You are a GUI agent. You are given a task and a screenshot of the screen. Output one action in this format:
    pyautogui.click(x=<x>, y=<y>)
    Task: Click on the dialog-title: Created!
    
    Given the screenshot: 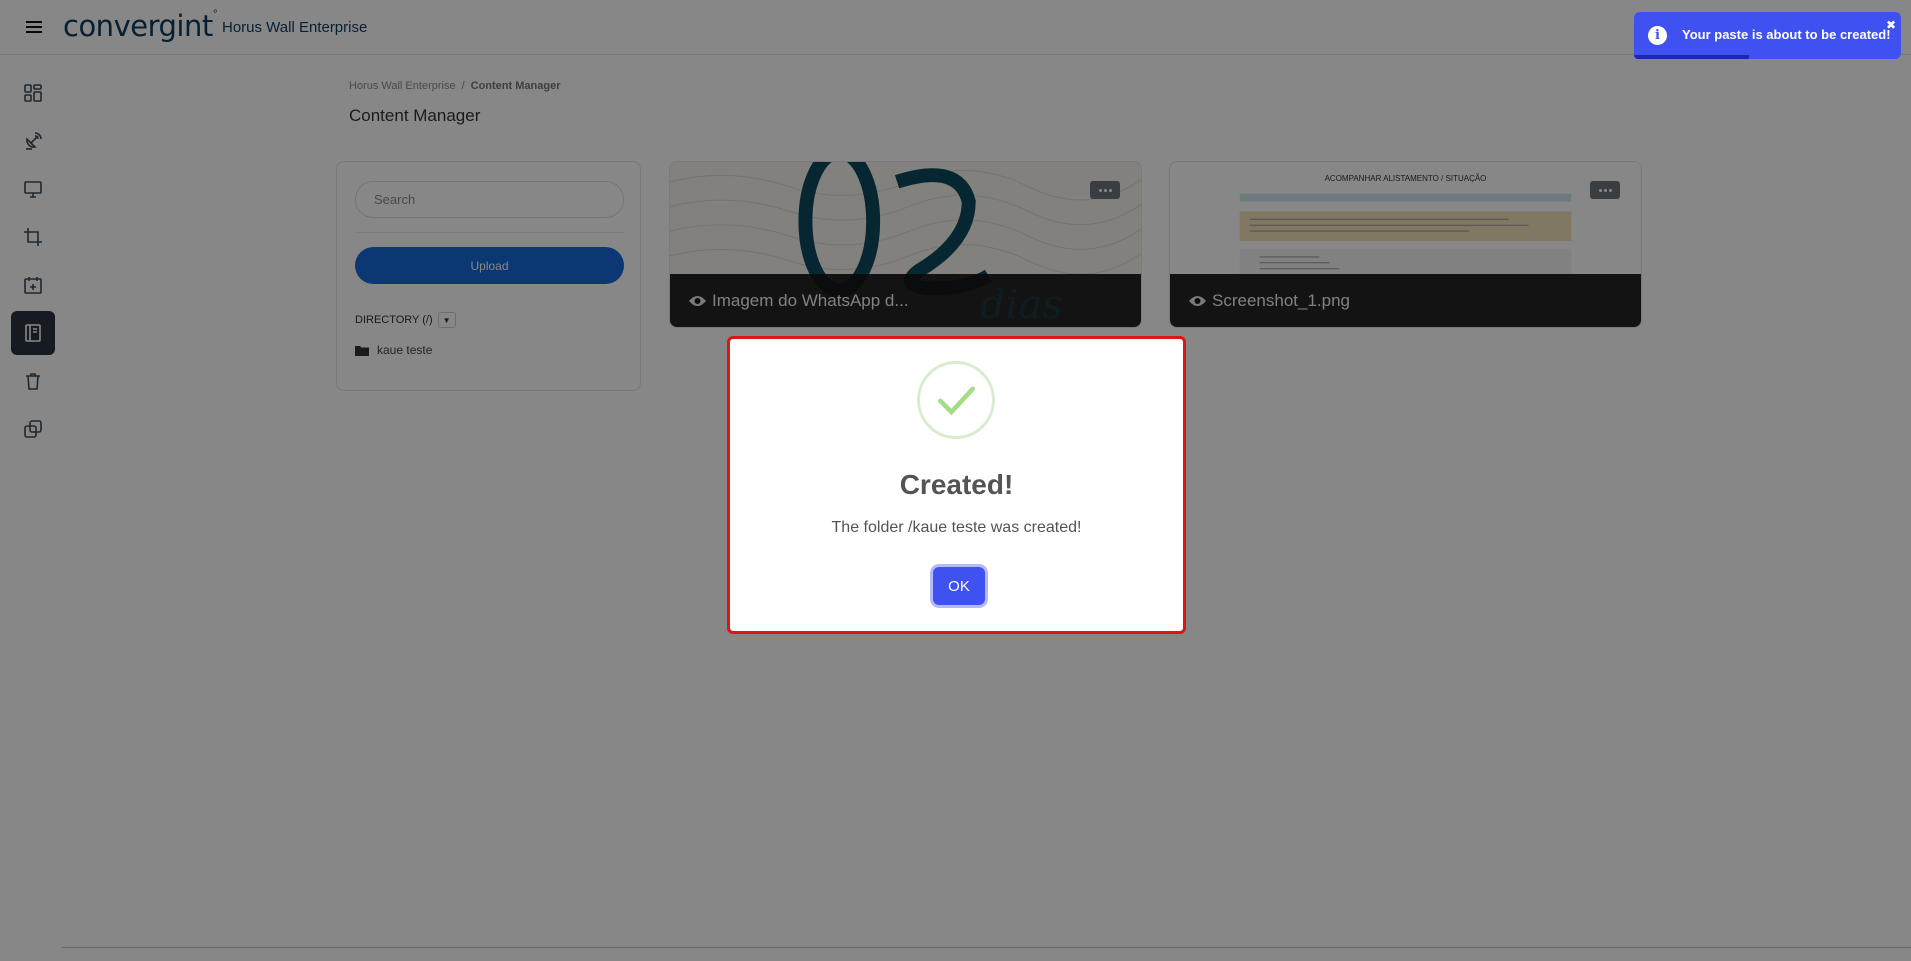 What is the action you would take?
    pyautogui.click(x=956, y=484)
    